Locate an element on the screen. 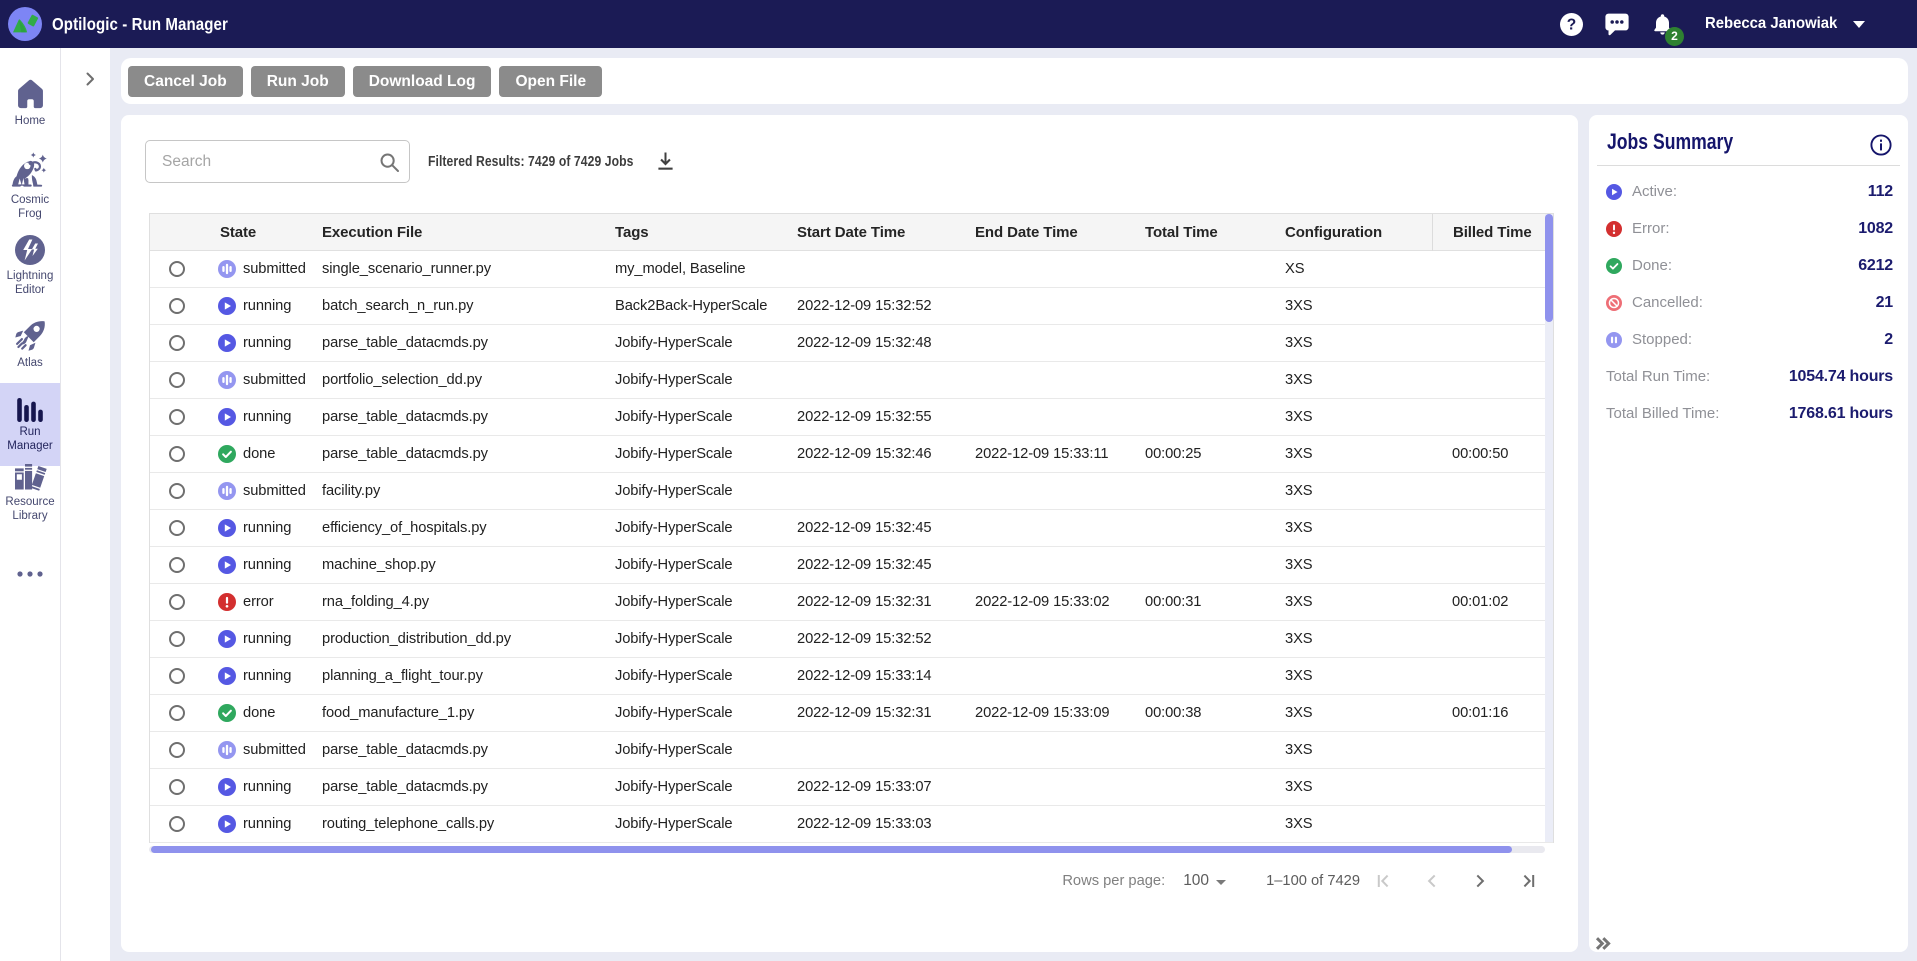 The image size is (1917, 961). vertical-scroll-thumb is located at coordinates (1549, 268).